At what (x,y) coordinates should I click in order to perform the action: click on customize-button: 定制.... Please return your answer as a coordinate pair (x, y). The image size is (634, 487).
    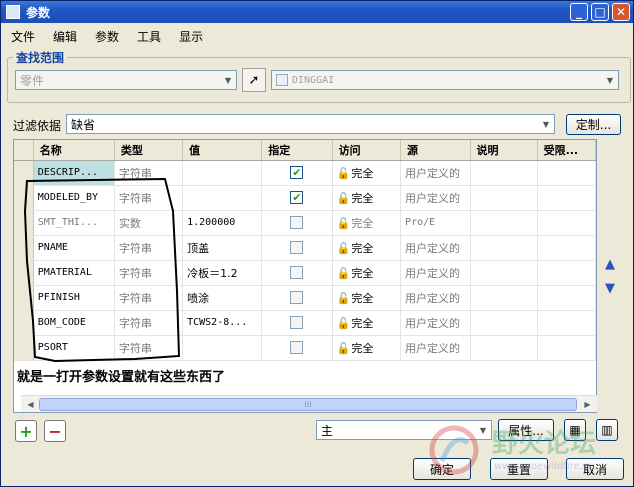
    Looking at the image, I should click on (593, 124).